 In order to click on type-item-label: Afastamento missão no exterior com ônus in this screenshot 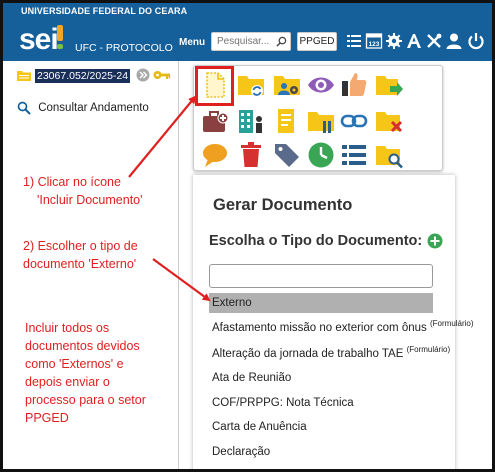, I will do `click(319, 328)`.